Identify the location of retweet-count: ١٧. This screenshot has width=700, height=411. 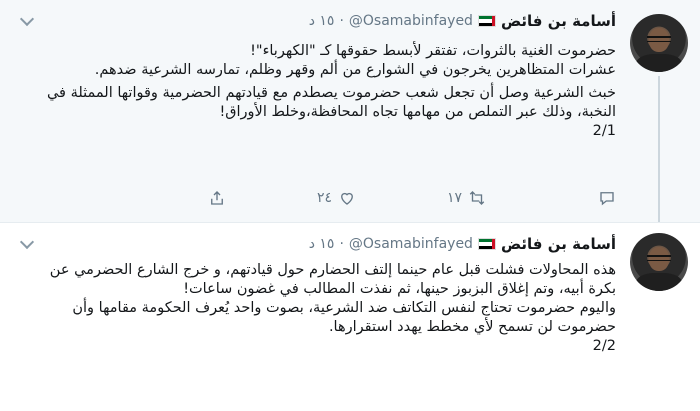
(454, 198).